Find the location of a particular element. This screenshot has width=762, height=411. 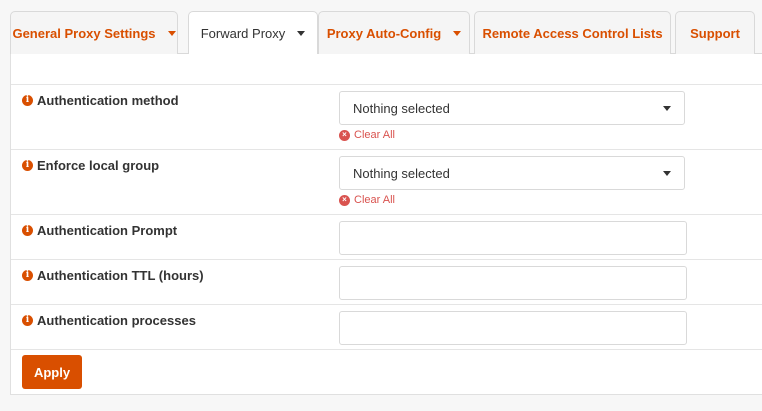

tab-remote-access-control-lists: Remote Access Control Lists is located at coordinates (572, 32).